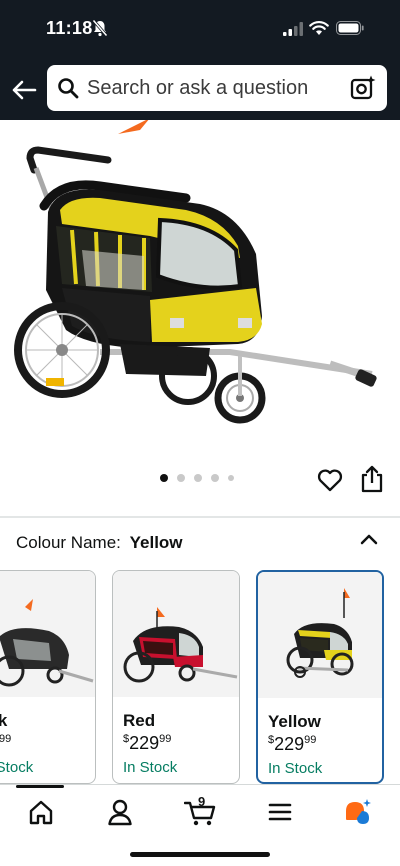  What do you see at coordinates (120, 812) in the screenshot?
I see `account-icon` at bounding box center [120, 812].